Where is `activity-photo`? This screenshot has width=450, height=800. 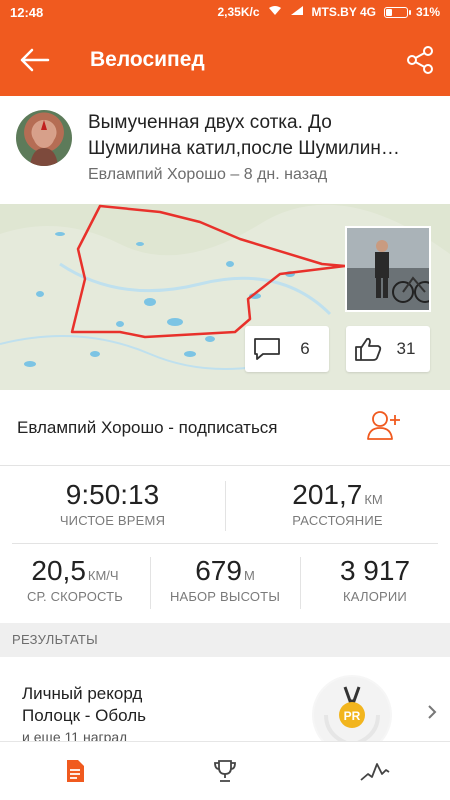
activity-photo is located at coordinates (388, 269).